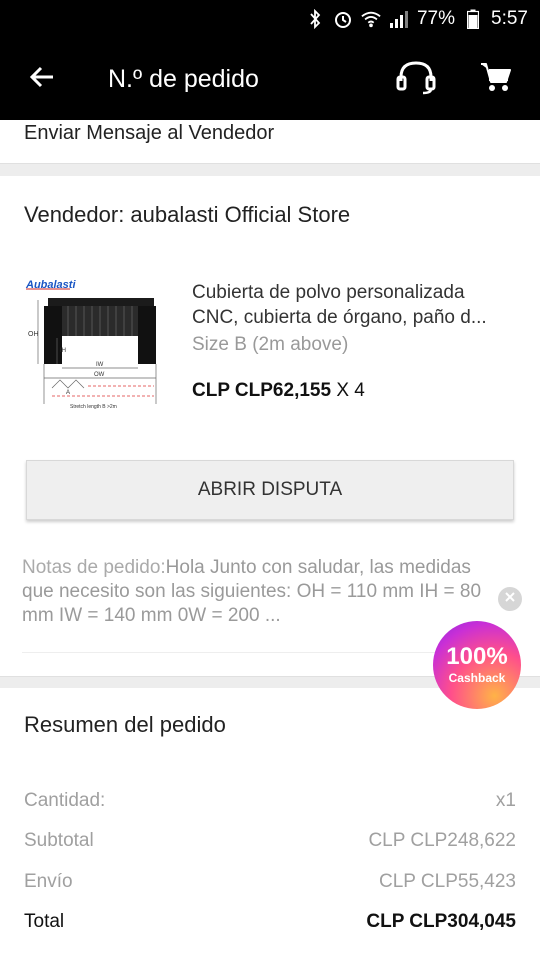 Image resolution: width=540 pixels, height=960 pixels. What do you see at coordinates (44, 921) in the screenshot?
I see `summary-label: Total` at bounding box center [44, 921].